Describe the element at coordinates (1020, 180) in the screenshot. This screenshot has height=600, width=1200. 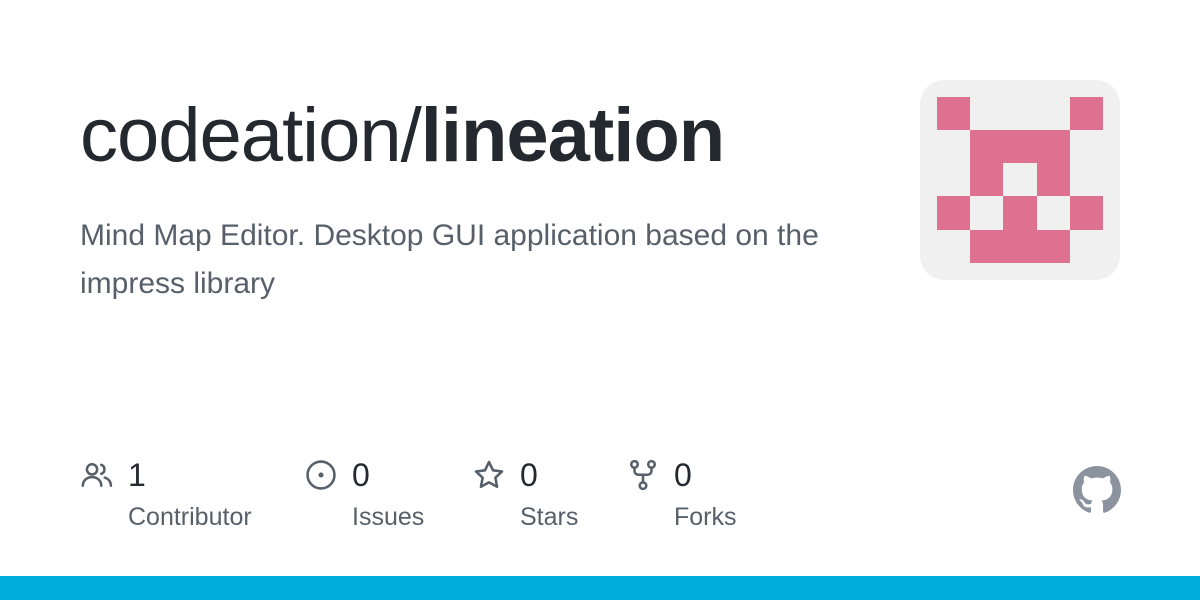
I see `owner-avatar` at that location.